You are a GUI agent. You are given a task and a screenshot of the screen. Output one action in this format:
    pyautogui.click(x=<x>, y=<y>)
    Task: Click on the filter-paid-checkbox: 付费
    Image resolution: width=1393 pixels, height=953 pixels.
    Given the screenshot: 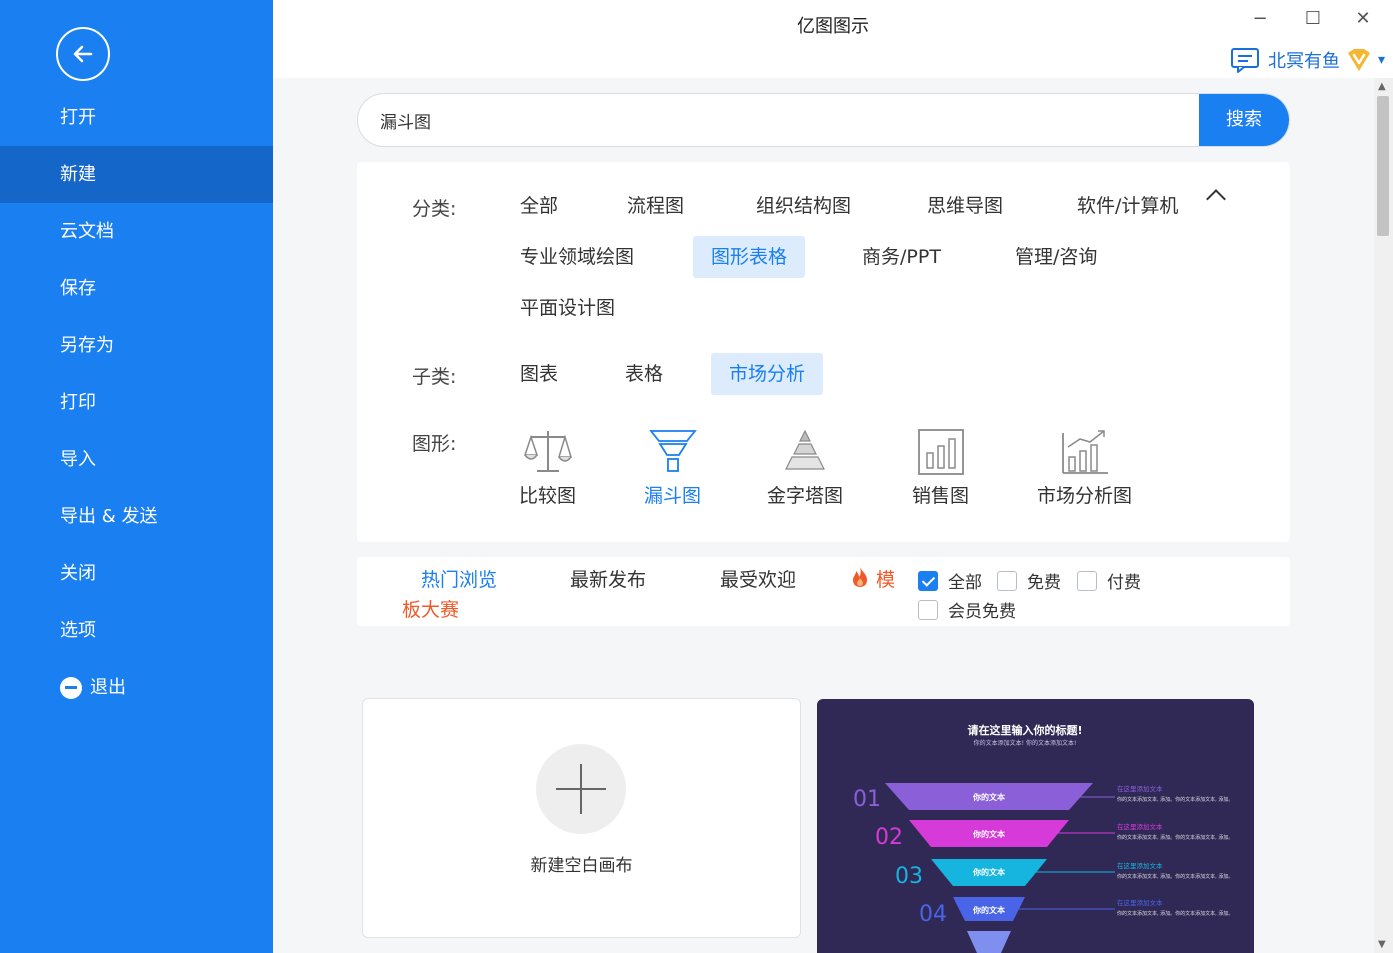 What is the action you would take?
    pyautogui.click(x=1109, y=580)
    